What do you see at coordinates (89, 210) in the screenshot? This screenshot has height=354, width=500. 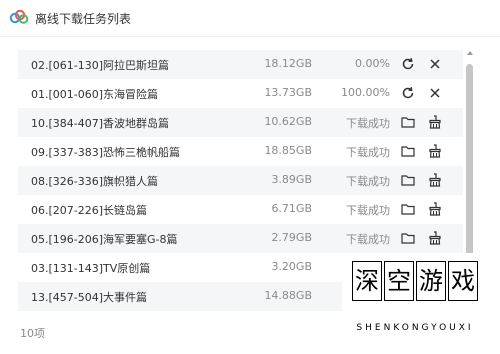 I see `task-name: 06.[207-226]长链岛篇` at bounding box center [89, 210].